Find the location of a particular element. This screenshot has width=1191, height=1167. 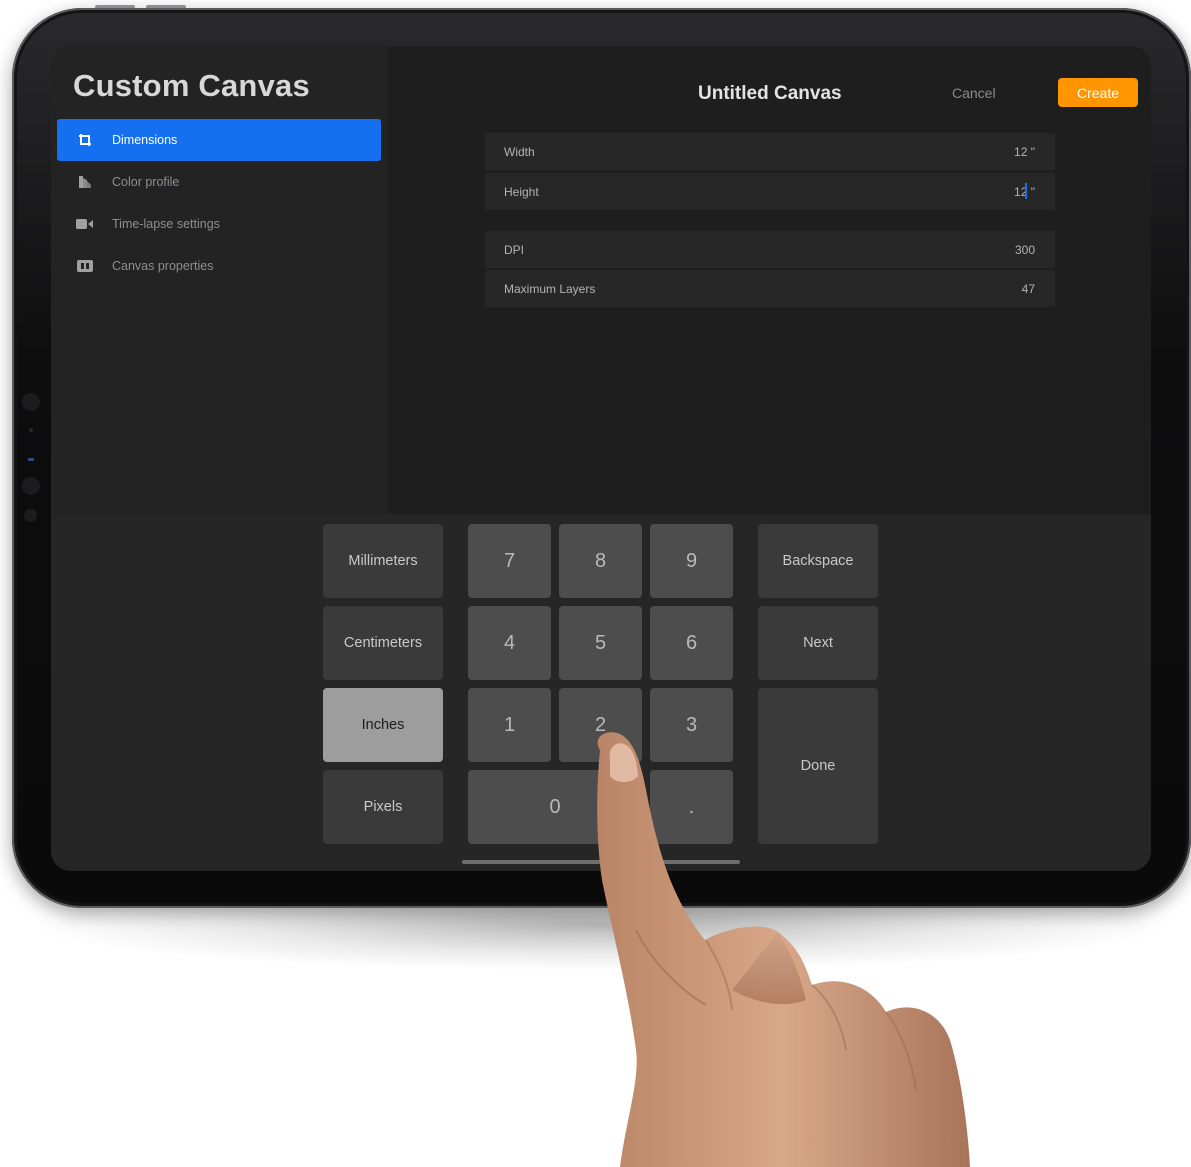

canvas-title: Untitled Canvas is located at coordinates (770, 93).